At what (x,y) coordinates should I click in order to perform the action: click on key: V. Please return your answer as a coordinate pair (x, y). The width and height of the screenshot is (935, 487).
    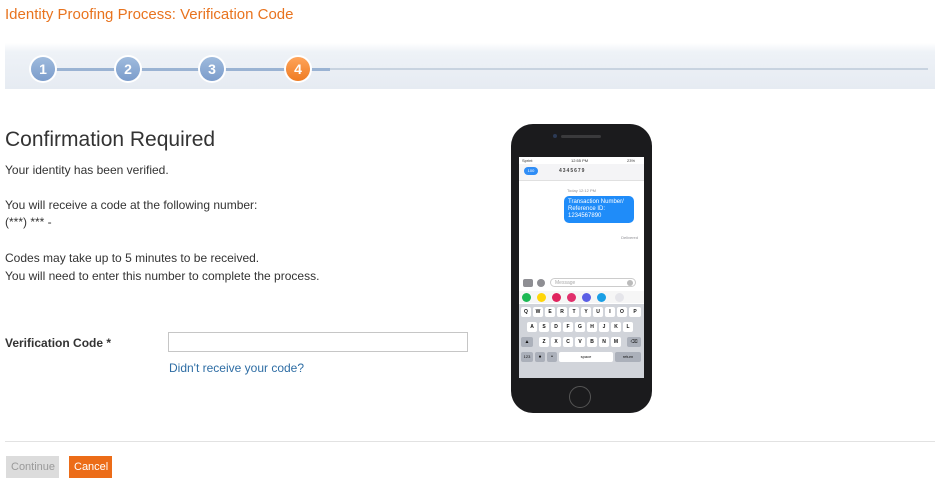
    Looking at the image, I should click on (580, 342).